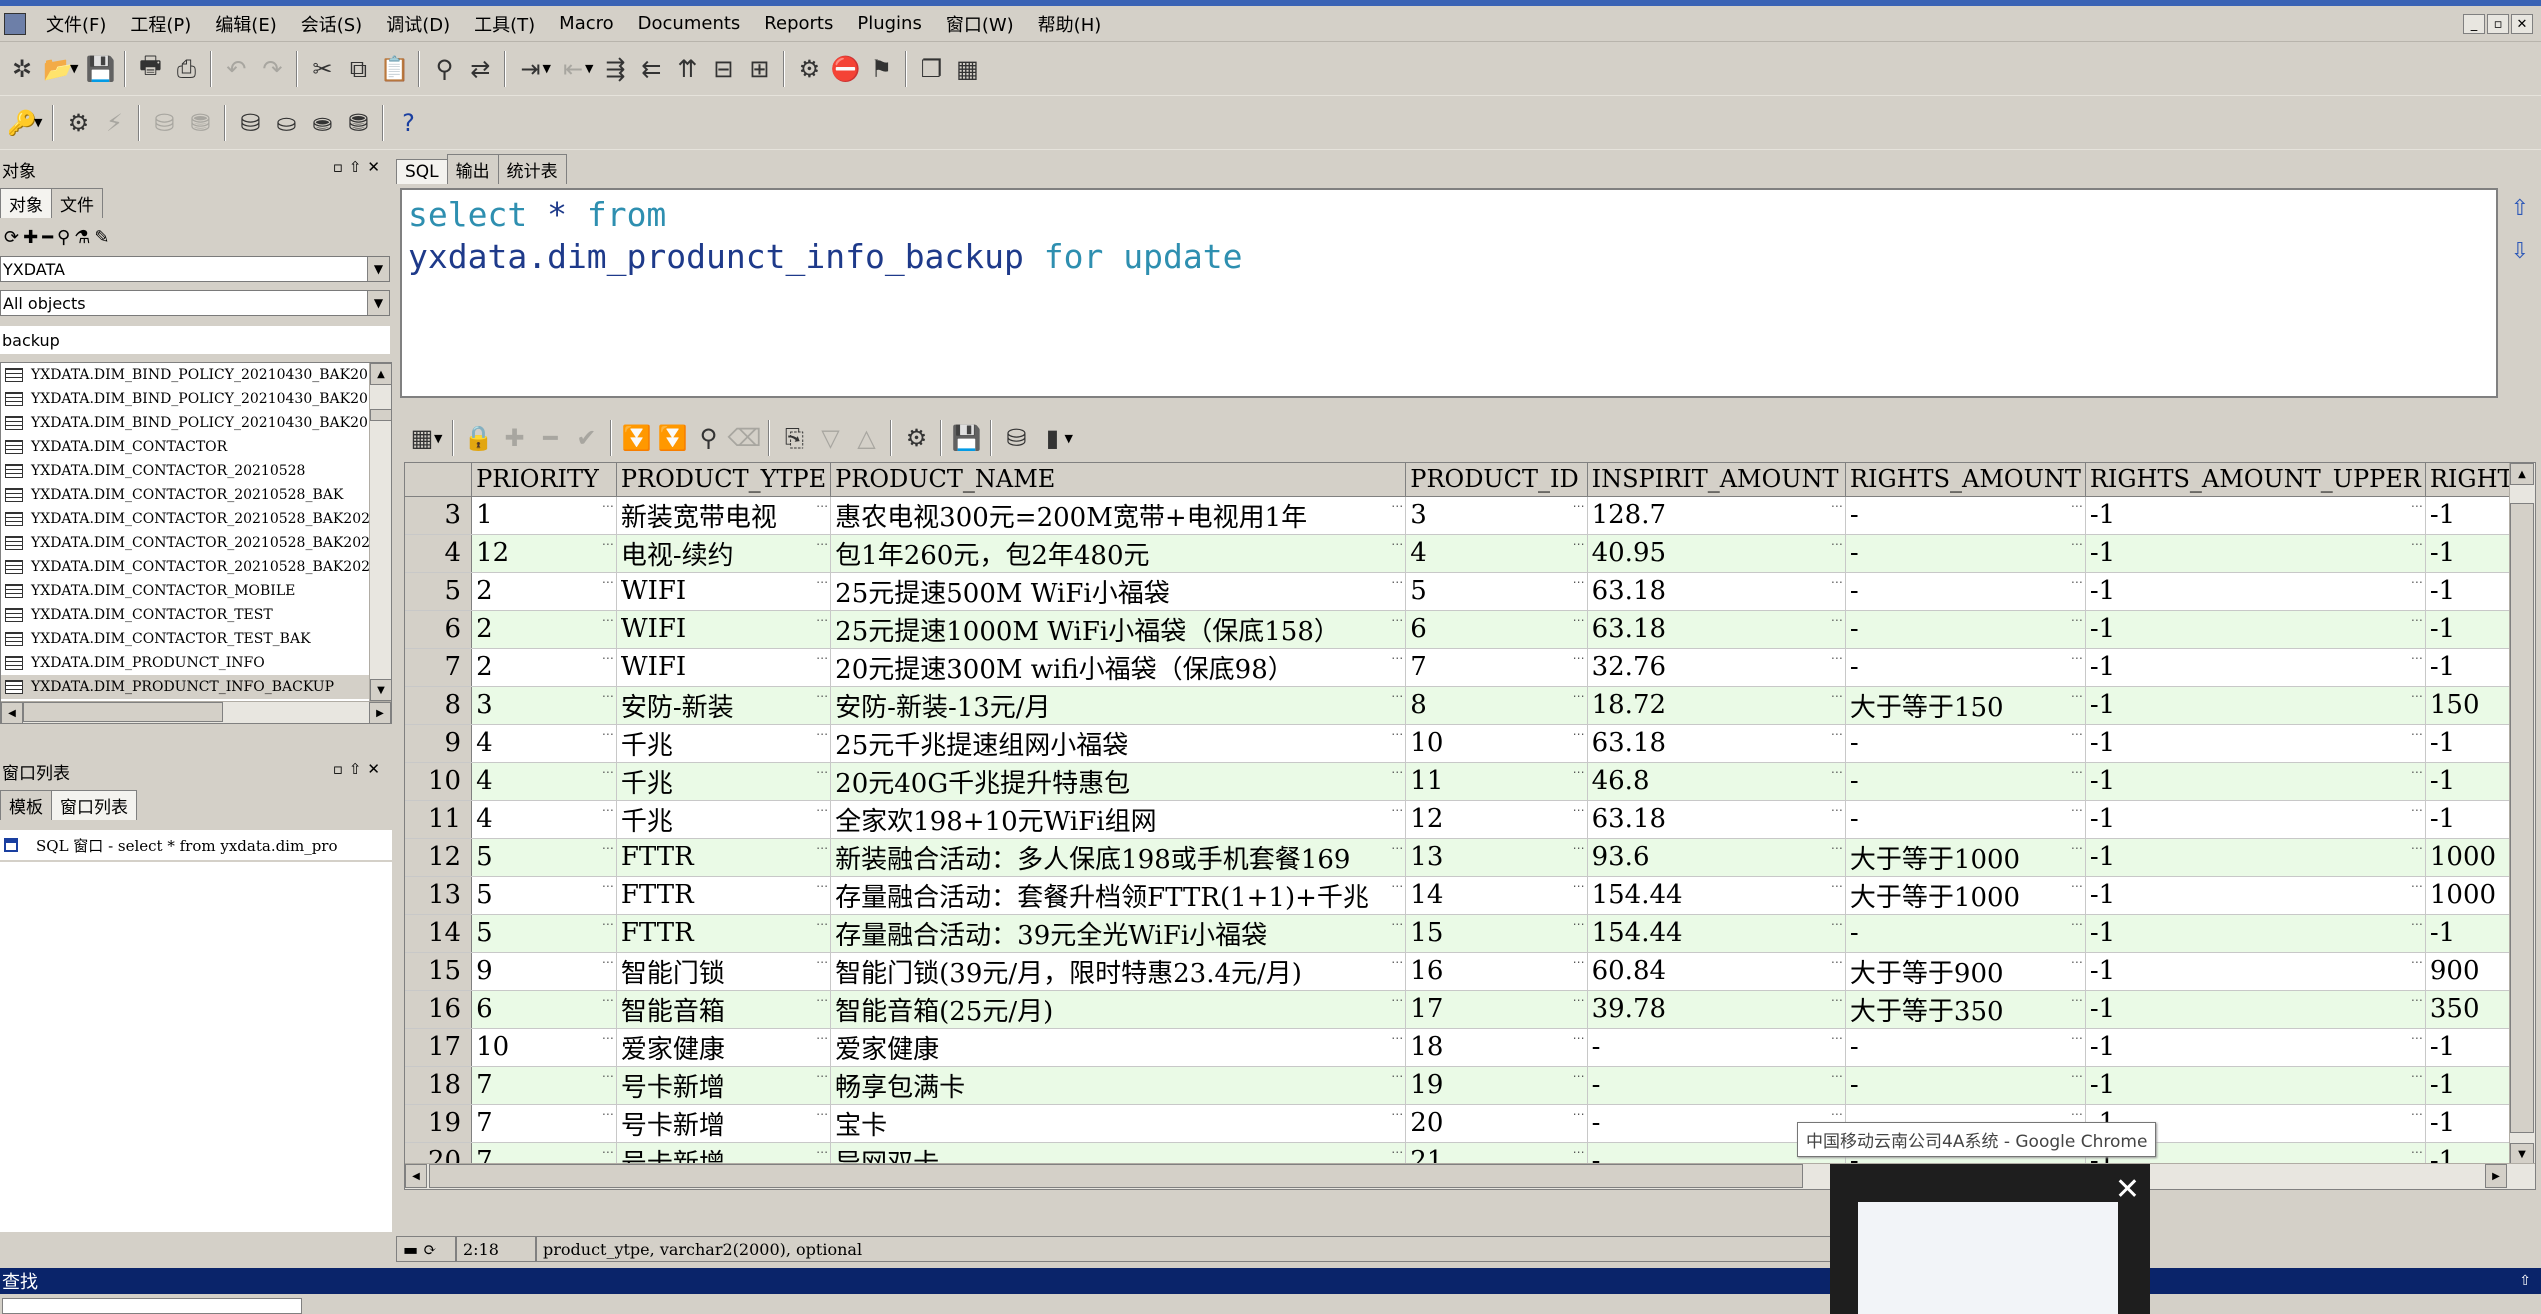  I want to click on table-cell: 畅享包满卡 ⋯, so click(1118, 1085).